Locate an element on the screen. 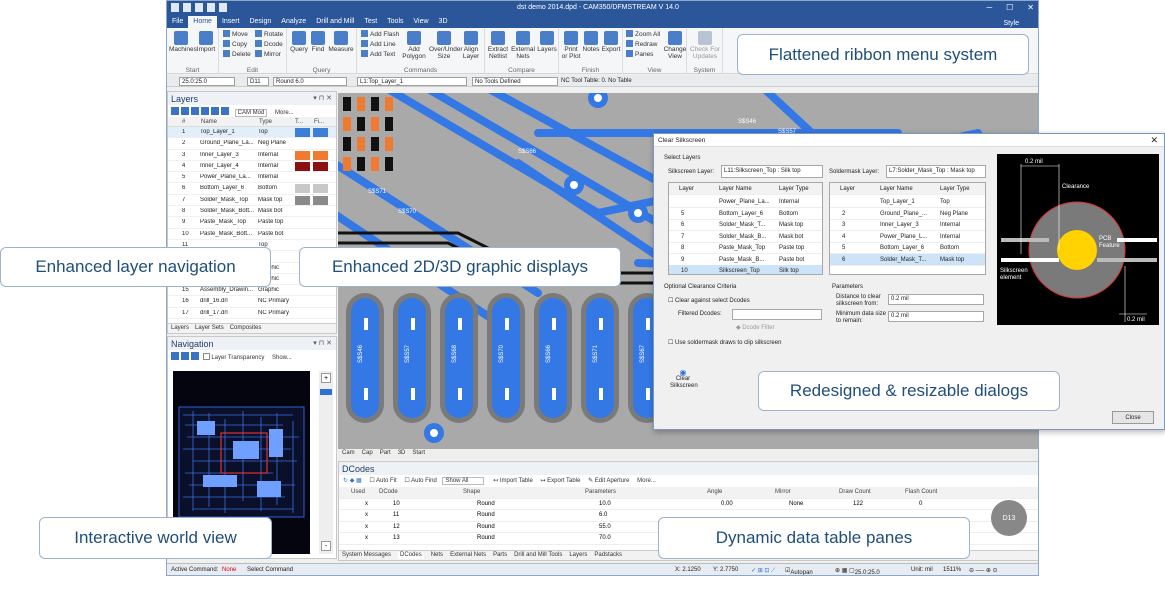 The image size is (1165, 590). close-icon: ✕ is located at coordinates (1030, 7).